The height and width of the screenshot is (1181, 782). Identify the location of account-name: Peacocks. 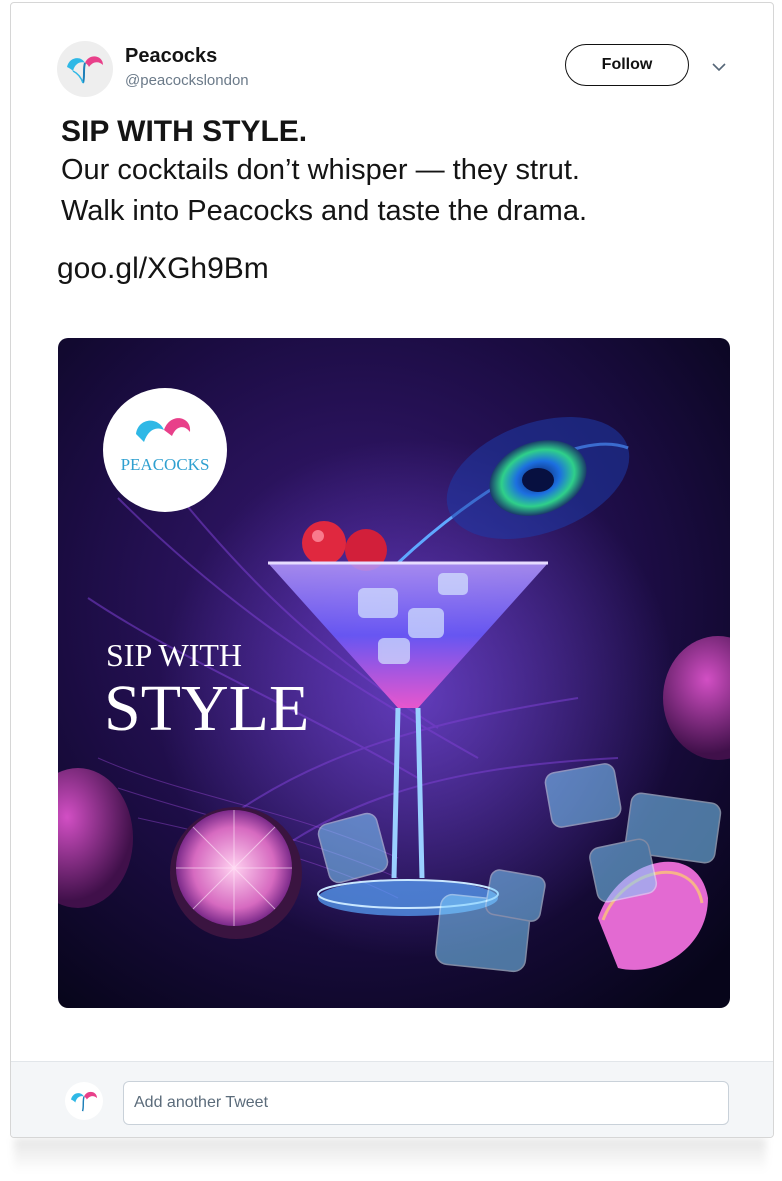
(171, 56).